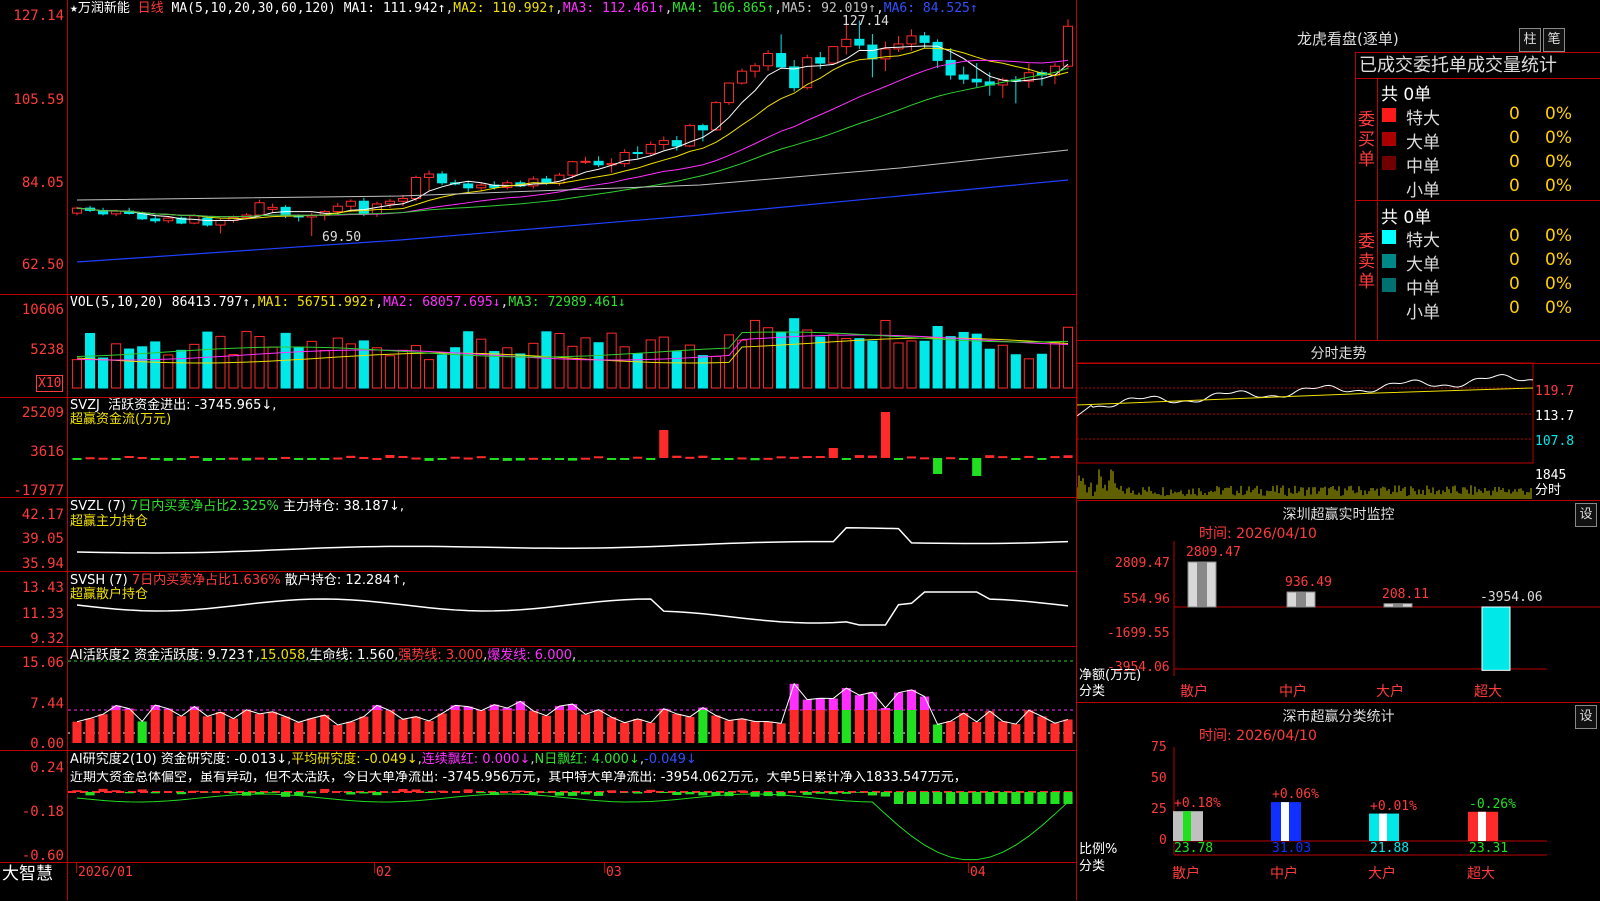 The image size is (1600, 901). Describe the element at coordinates (1110, 676) in the screenshot. I see `monitor-ylabel: 净额(万元)` at that location.